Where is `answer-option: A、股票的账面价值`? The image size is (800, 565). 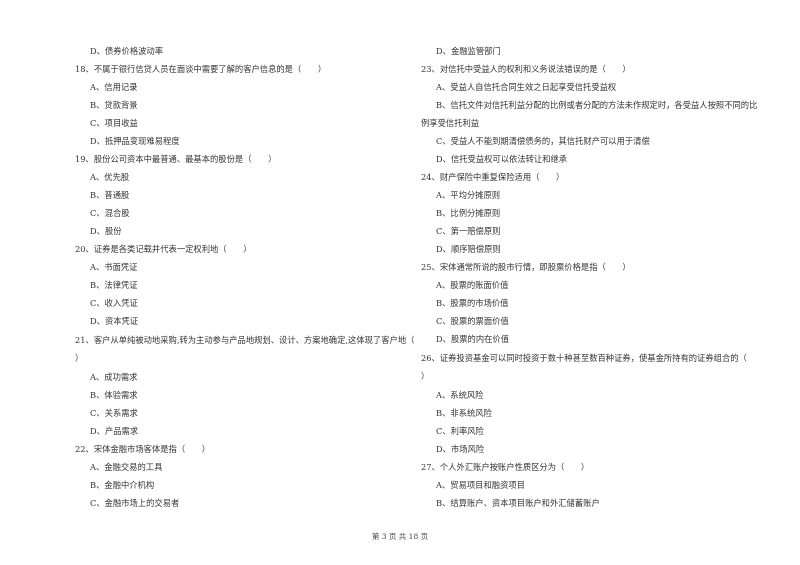
answer-option: A、股票的账面价值 is located at coordinates (472, 285).